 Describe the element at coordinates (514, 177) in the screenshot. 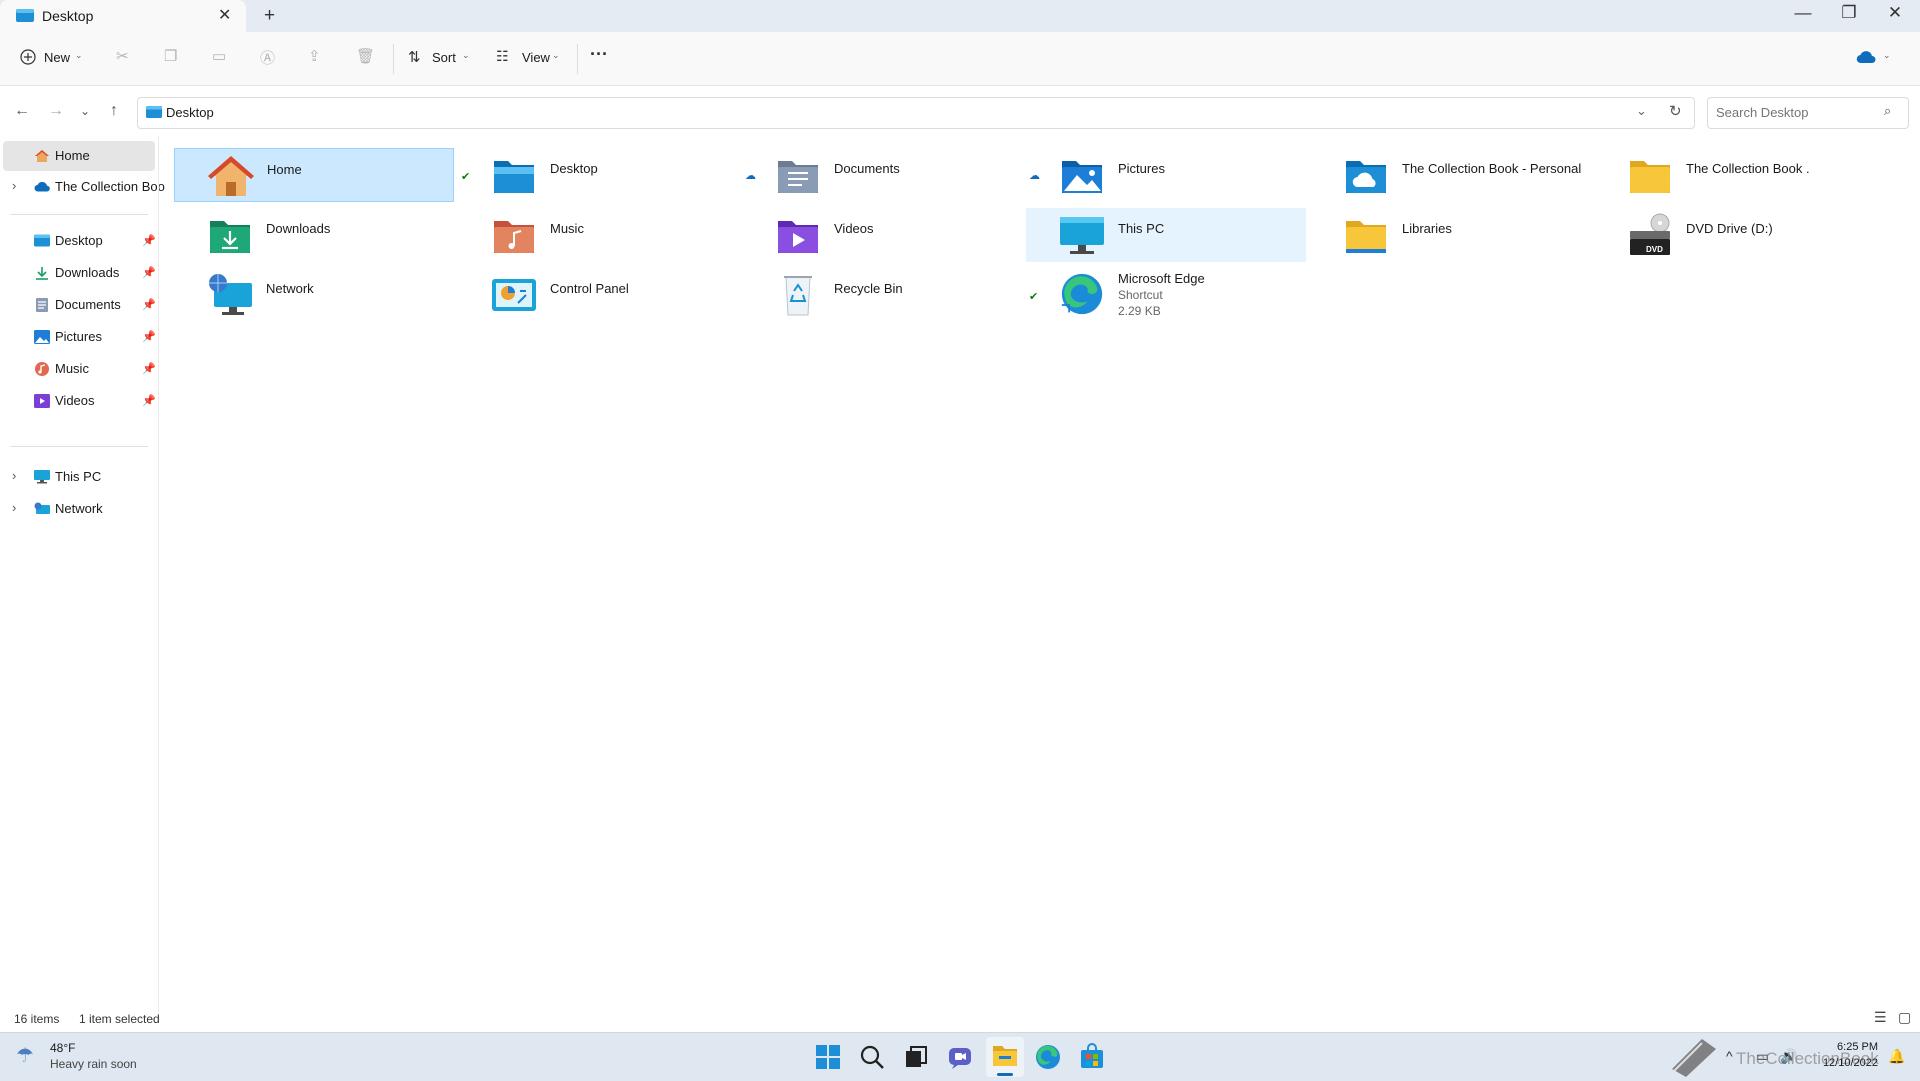

I see `desktop-folder-icon` at that location.